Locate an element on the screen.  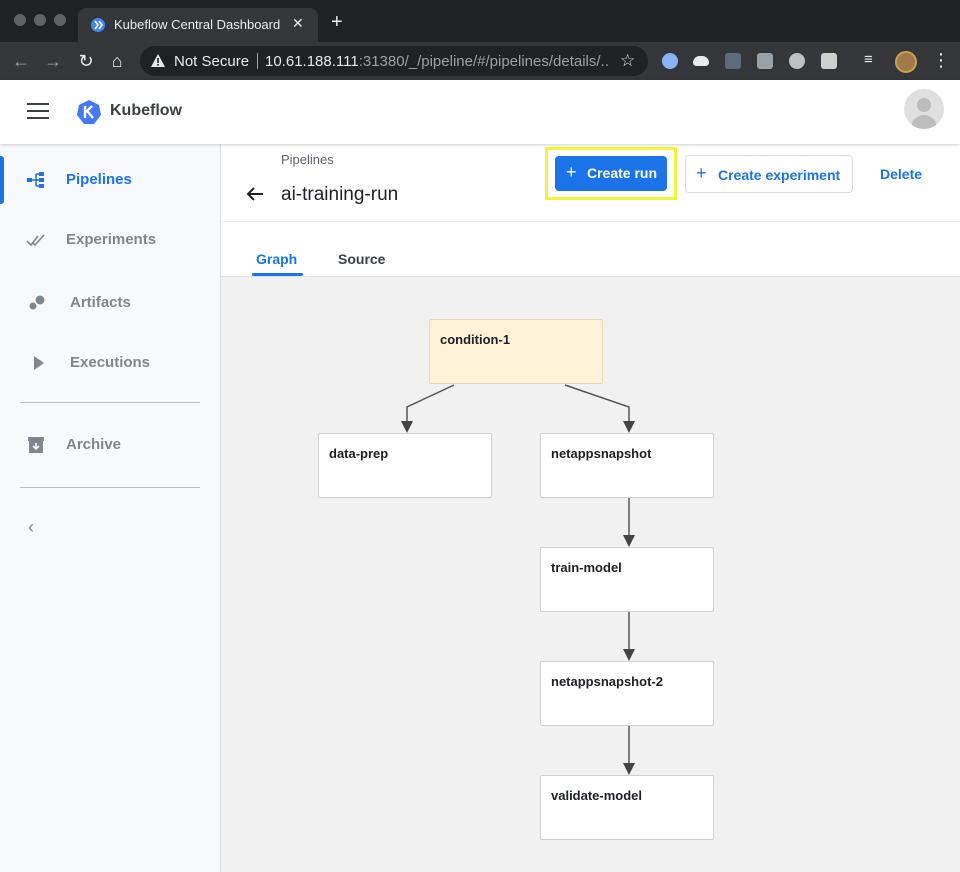
user-avatar is located at coordinates (924, 109).